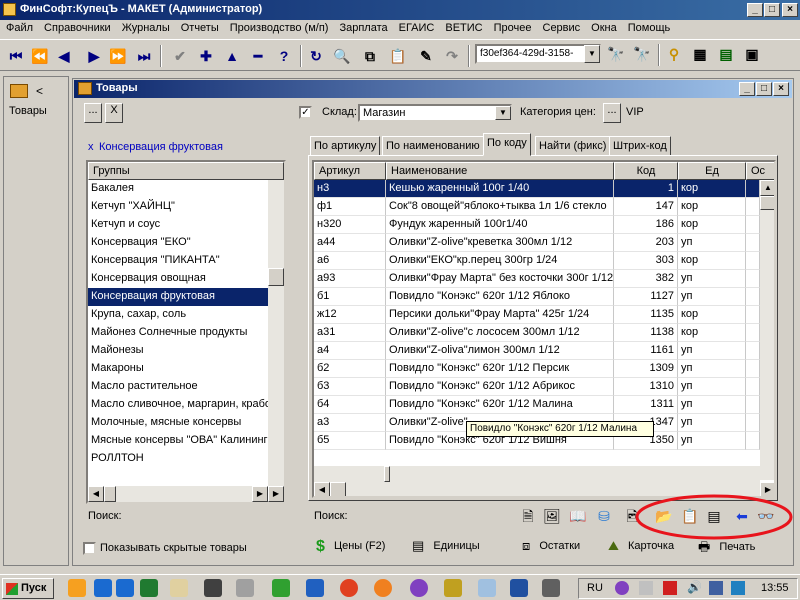 The width and height of the screenshot is (800, 600). Describe the element at coordinates (362, 27) in the screenshot. I see `menu-salary: Зарплата` at that location.